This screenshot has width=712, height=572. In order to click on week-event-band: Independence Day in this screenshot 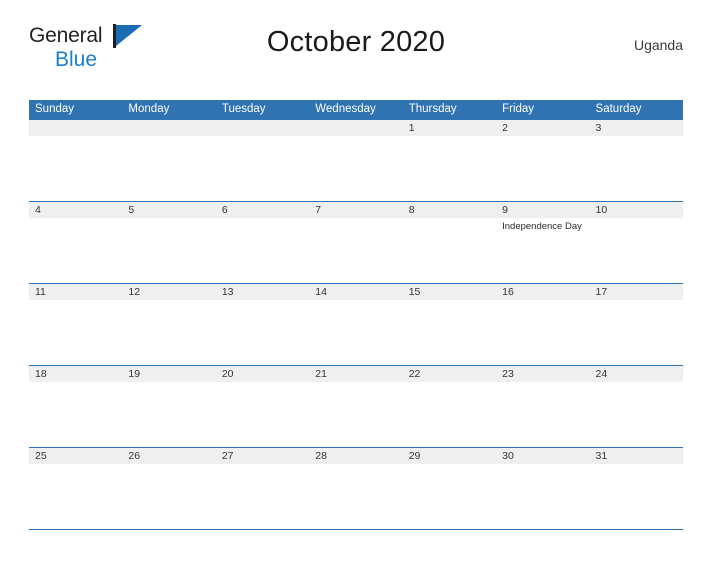, I will do `click(356, 250)`.